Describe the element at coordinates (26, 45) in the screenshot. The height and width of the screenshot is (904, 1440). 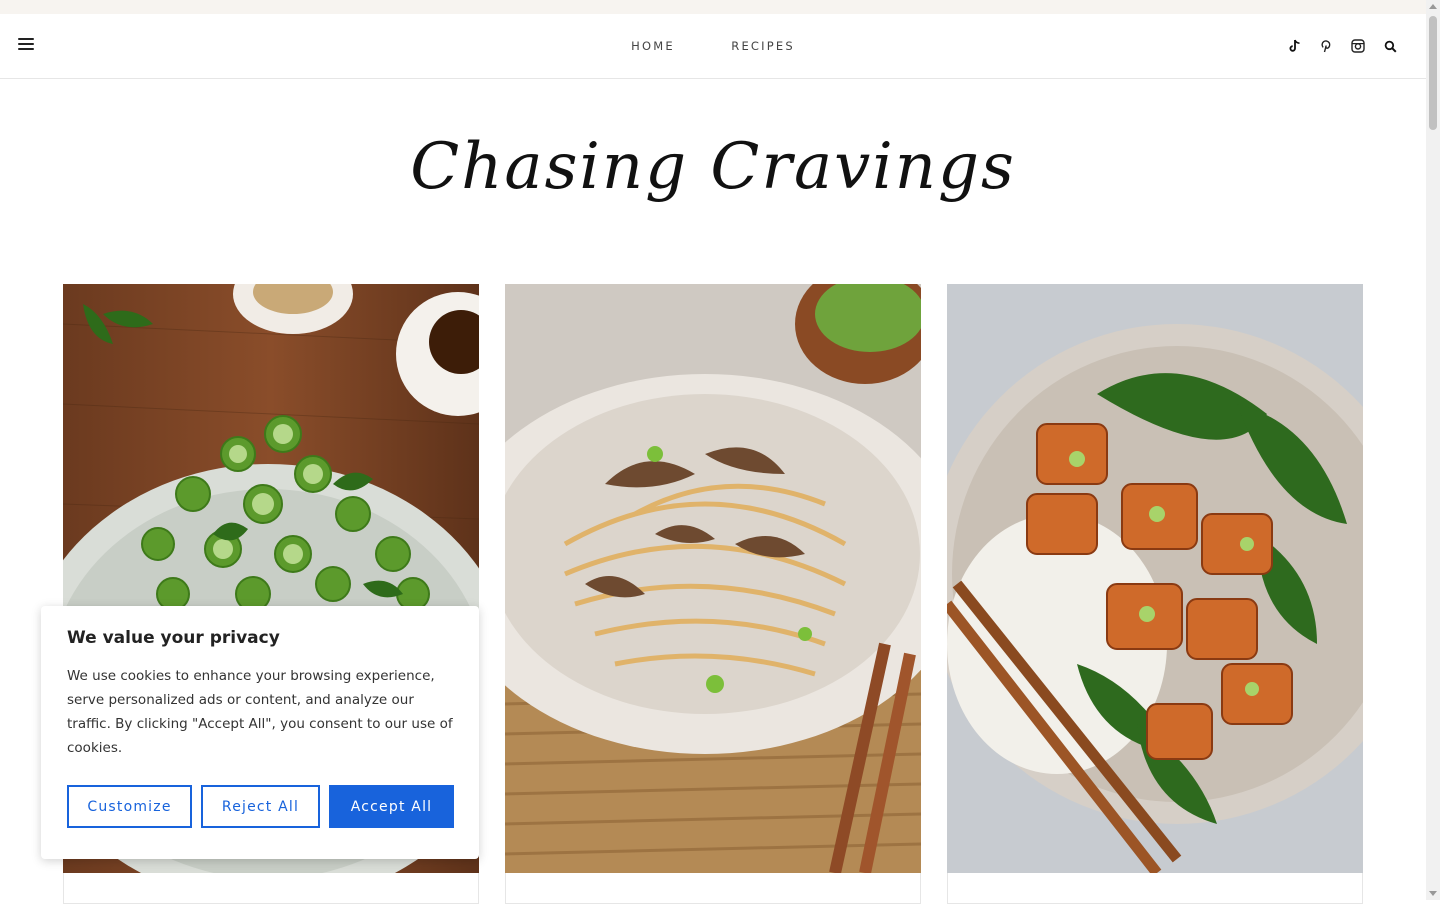
I see `hamburger-menu-icon` at that location.